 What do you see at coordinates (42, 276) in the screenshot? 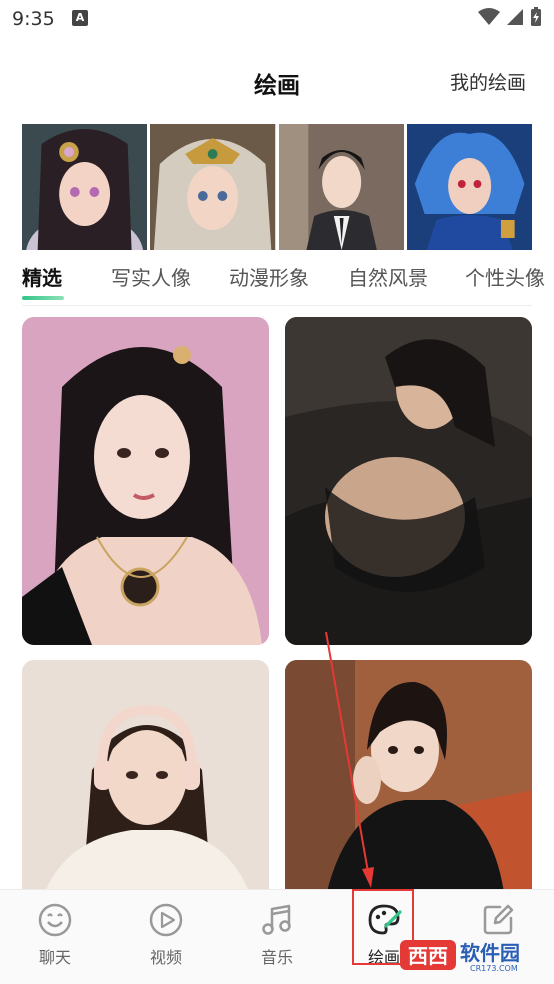
I see `tab-featured: 精选` at bounding box center [42, 276].